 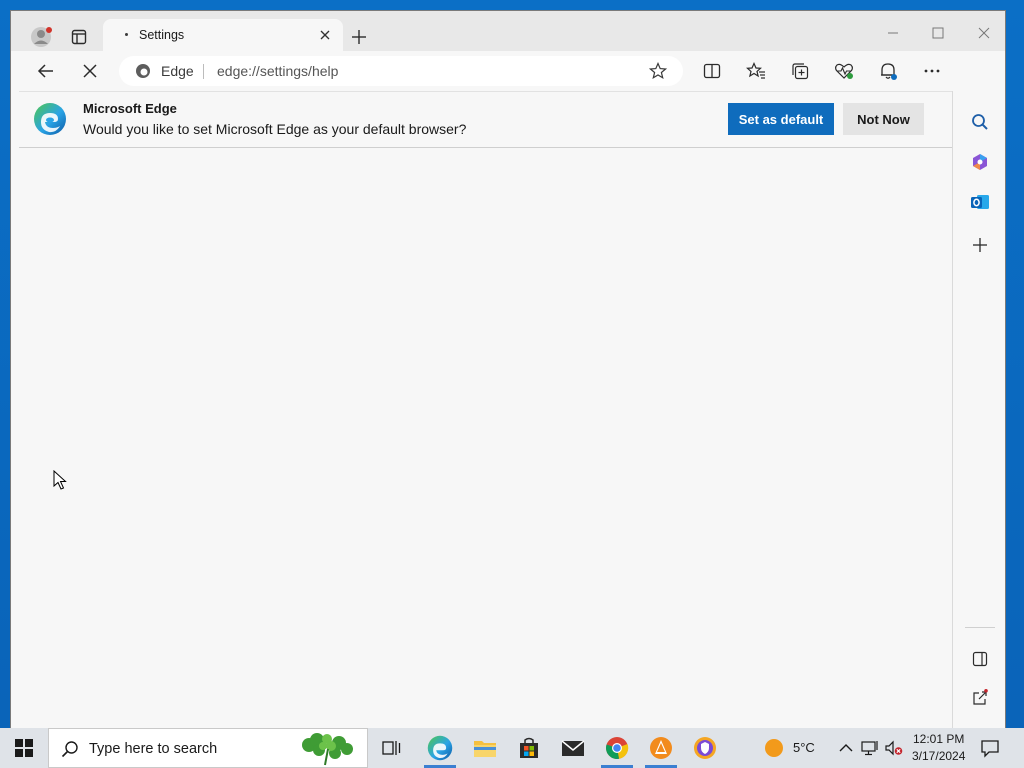 I want to click on back-button, so click(x=46, y=71).